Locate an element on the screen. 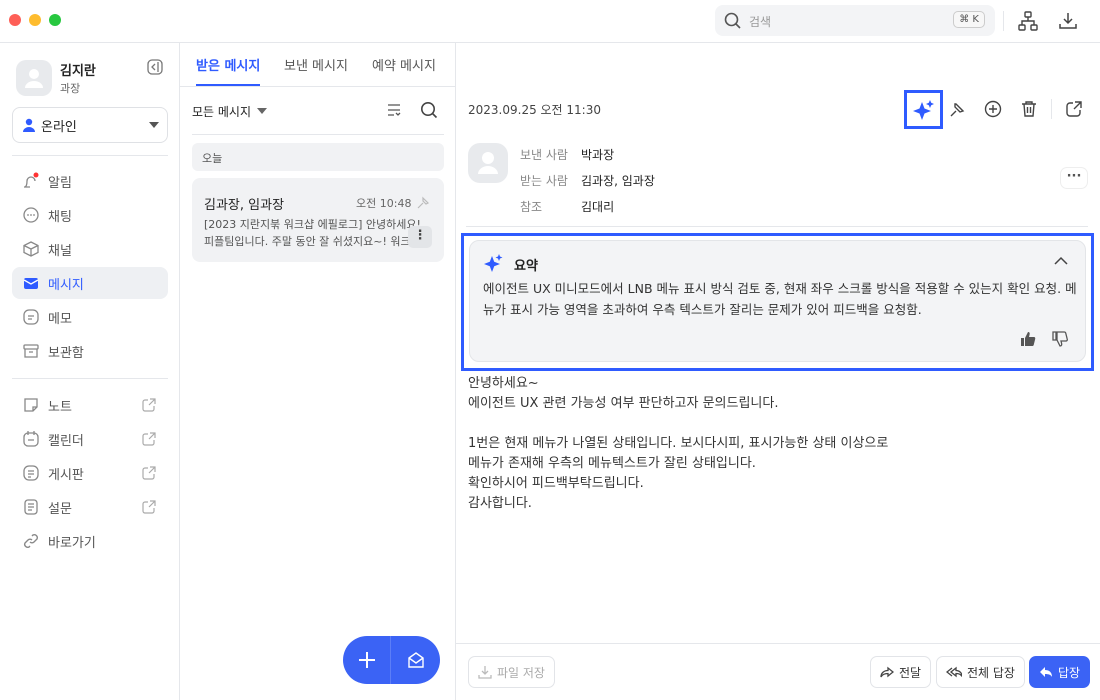  title-bar: 검색 ⌘ K is located at coordinates (550, 21).